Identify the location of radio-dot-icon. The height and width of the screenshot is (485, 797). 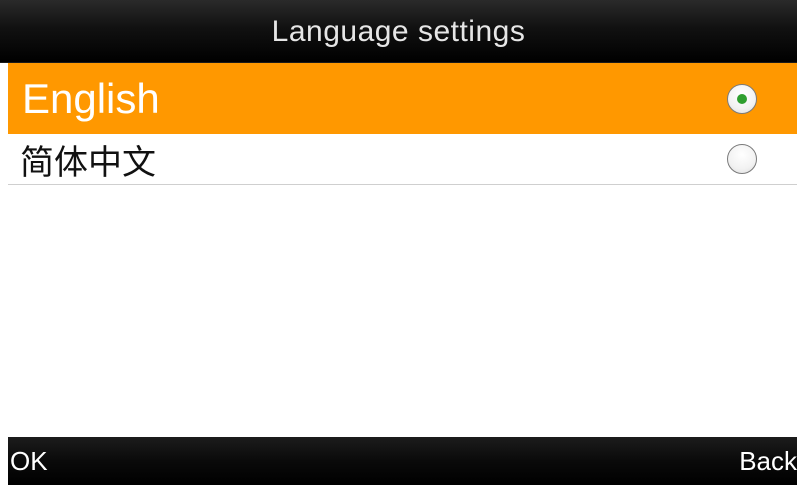
(742, 98).